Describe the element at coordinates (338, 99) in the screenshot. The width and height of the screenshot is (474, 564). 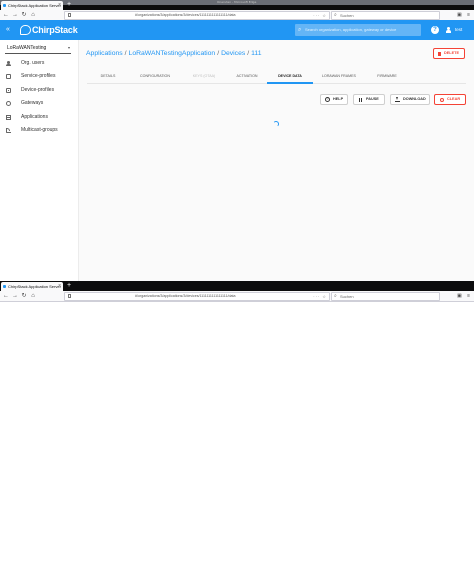
I see `help-button-label: HELP` at that location.